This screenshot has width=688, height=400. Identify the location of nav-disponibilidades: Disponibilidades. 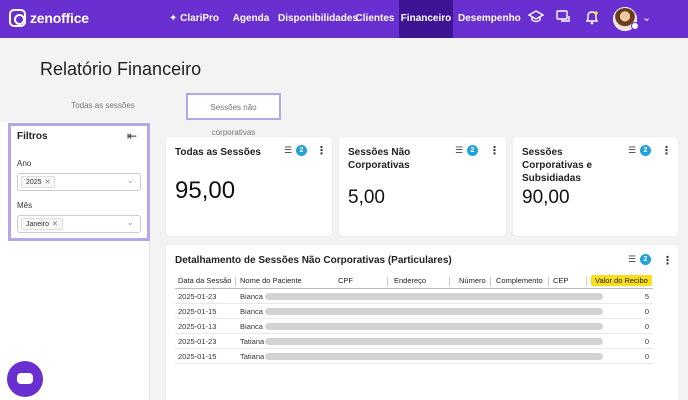
(318, 19).